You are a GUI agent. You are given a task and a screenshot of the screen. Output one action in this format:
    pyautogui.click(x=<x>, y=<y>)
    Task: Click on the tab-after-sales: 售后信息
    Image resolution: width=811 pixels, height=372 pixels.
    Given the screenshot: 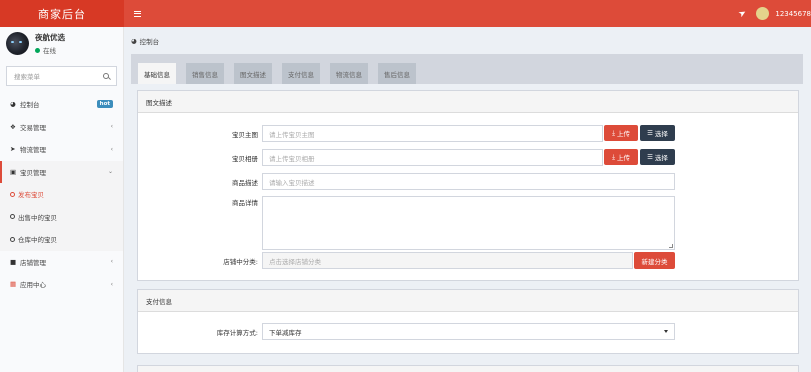 What is the action you would take?
    pyautogui.click(x=397, y=73)
    